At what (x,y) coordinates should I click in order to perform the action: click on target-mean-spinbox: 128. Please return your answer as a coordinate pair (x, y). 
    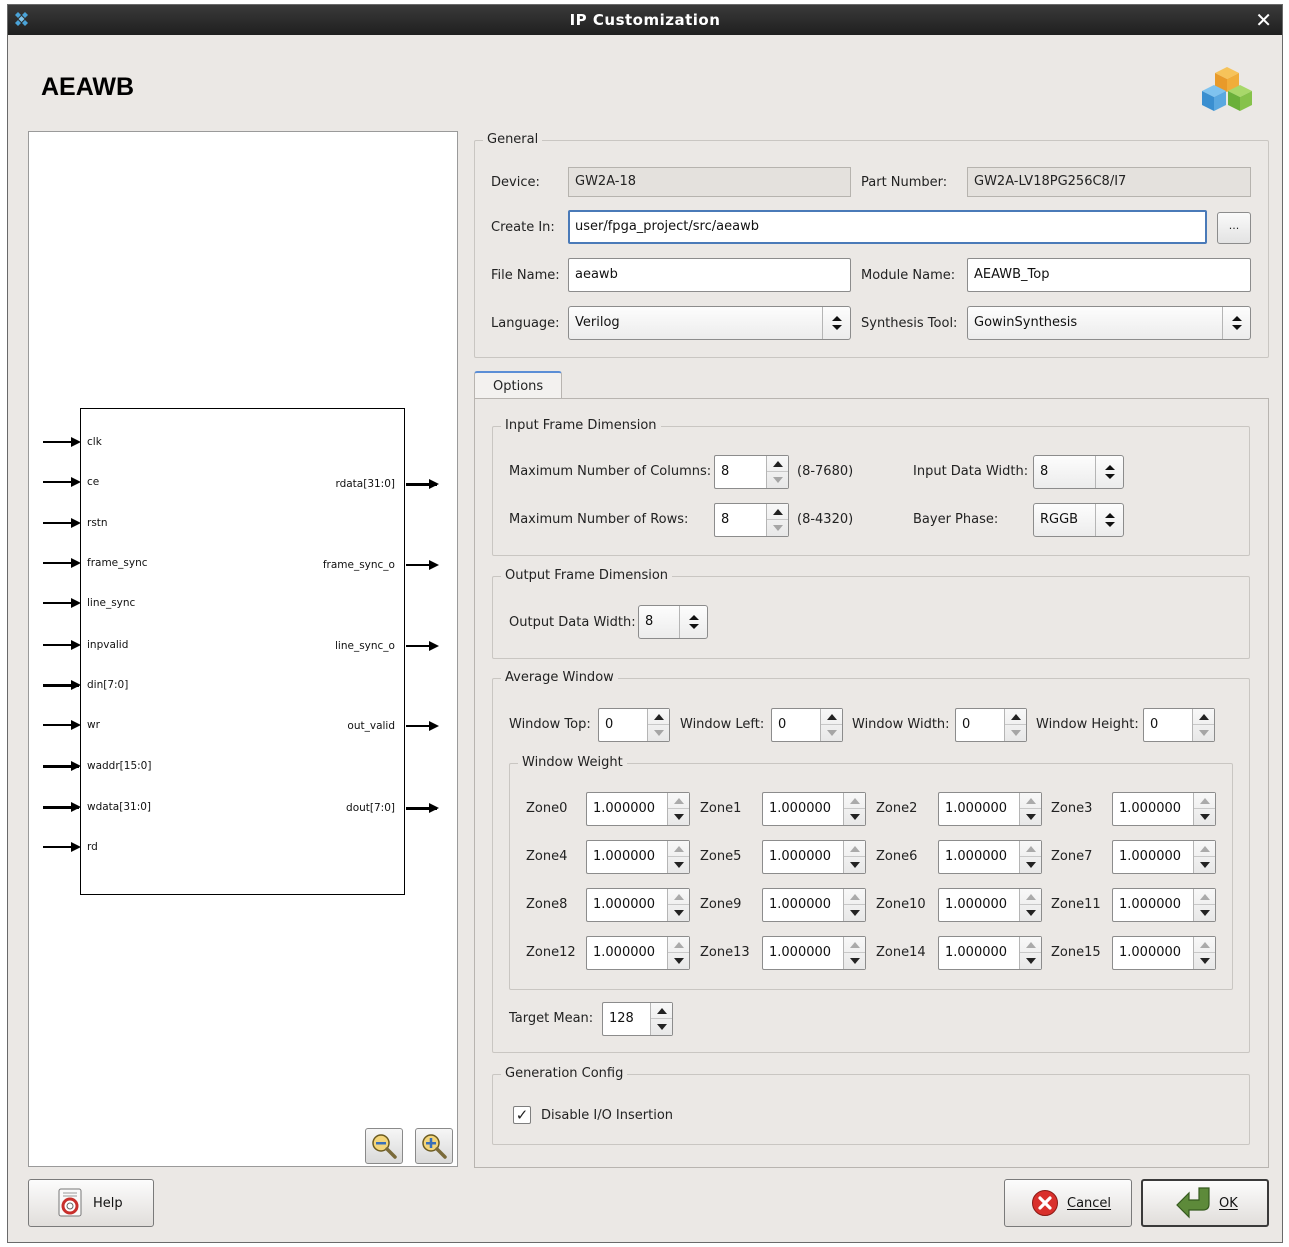
    Looking at the image, I should click on (637, 1019).